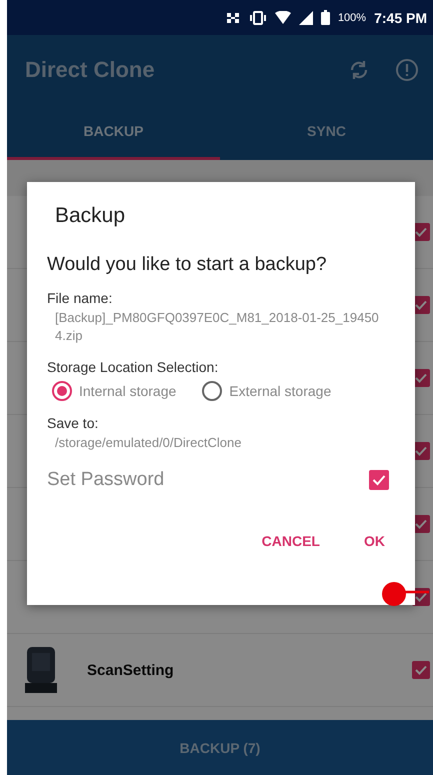  What do you see at coordinates (282, 17) in the screenshot?
I see `wifi-icon` at bounding box center [282, 17].